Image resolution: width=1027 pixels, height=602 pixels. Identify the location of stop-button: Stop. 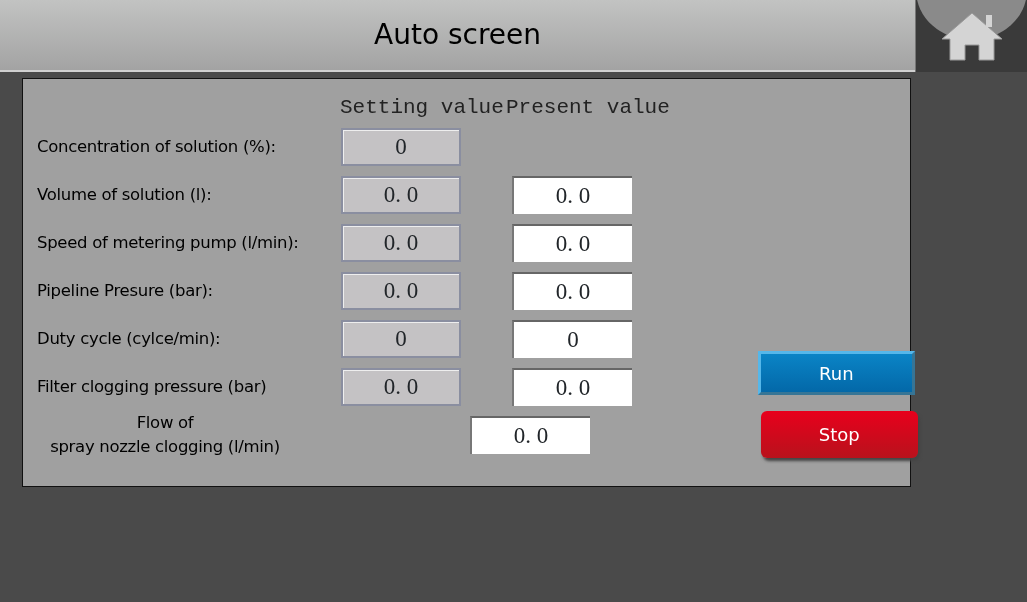
(839, 434).